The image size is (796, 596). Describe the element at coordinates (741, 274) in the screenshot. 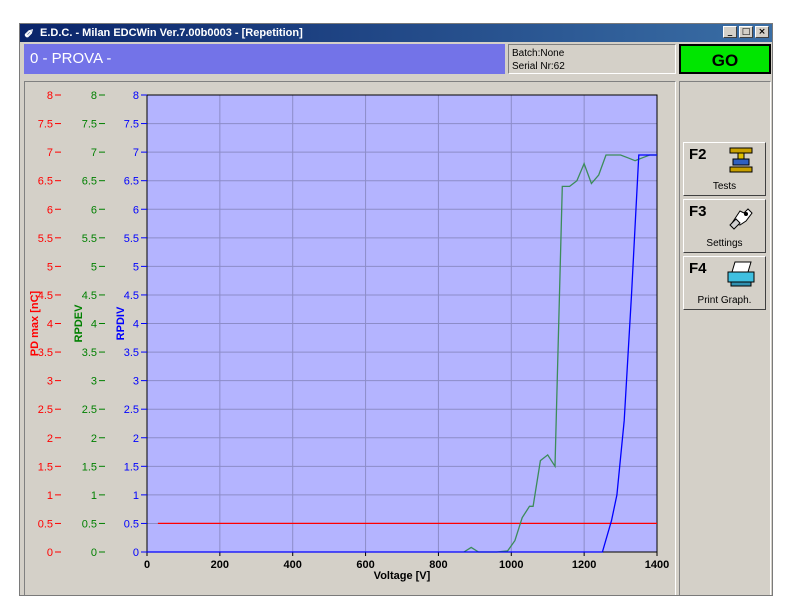

I see `printer-icon` at that location.